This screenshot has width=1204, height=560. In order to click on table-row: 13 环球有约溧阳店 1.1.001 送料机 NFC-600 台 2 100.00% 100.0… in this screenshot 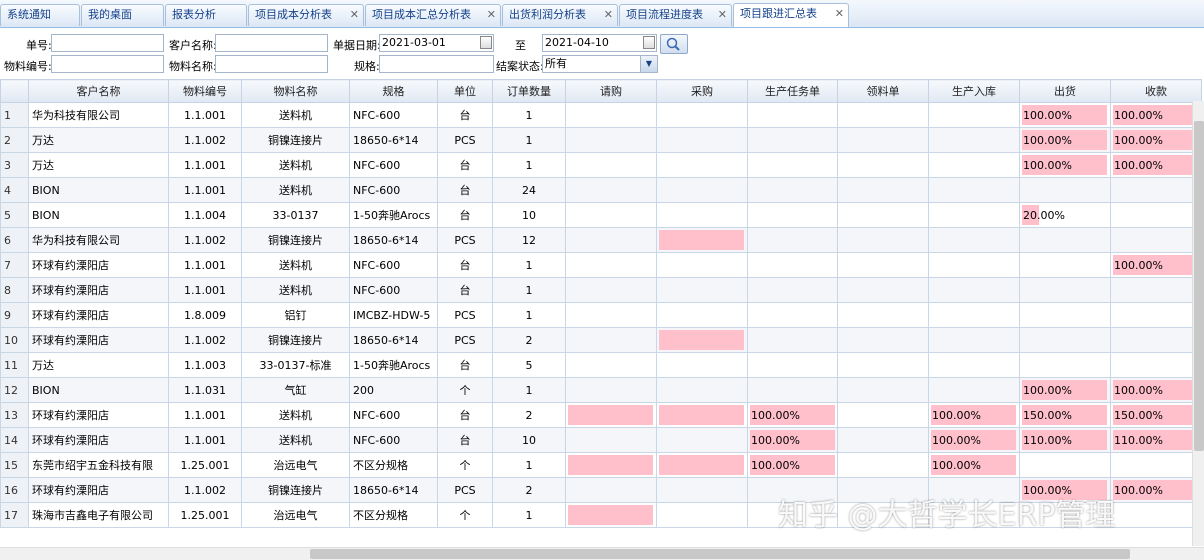, I will do `click(601, 415)`.